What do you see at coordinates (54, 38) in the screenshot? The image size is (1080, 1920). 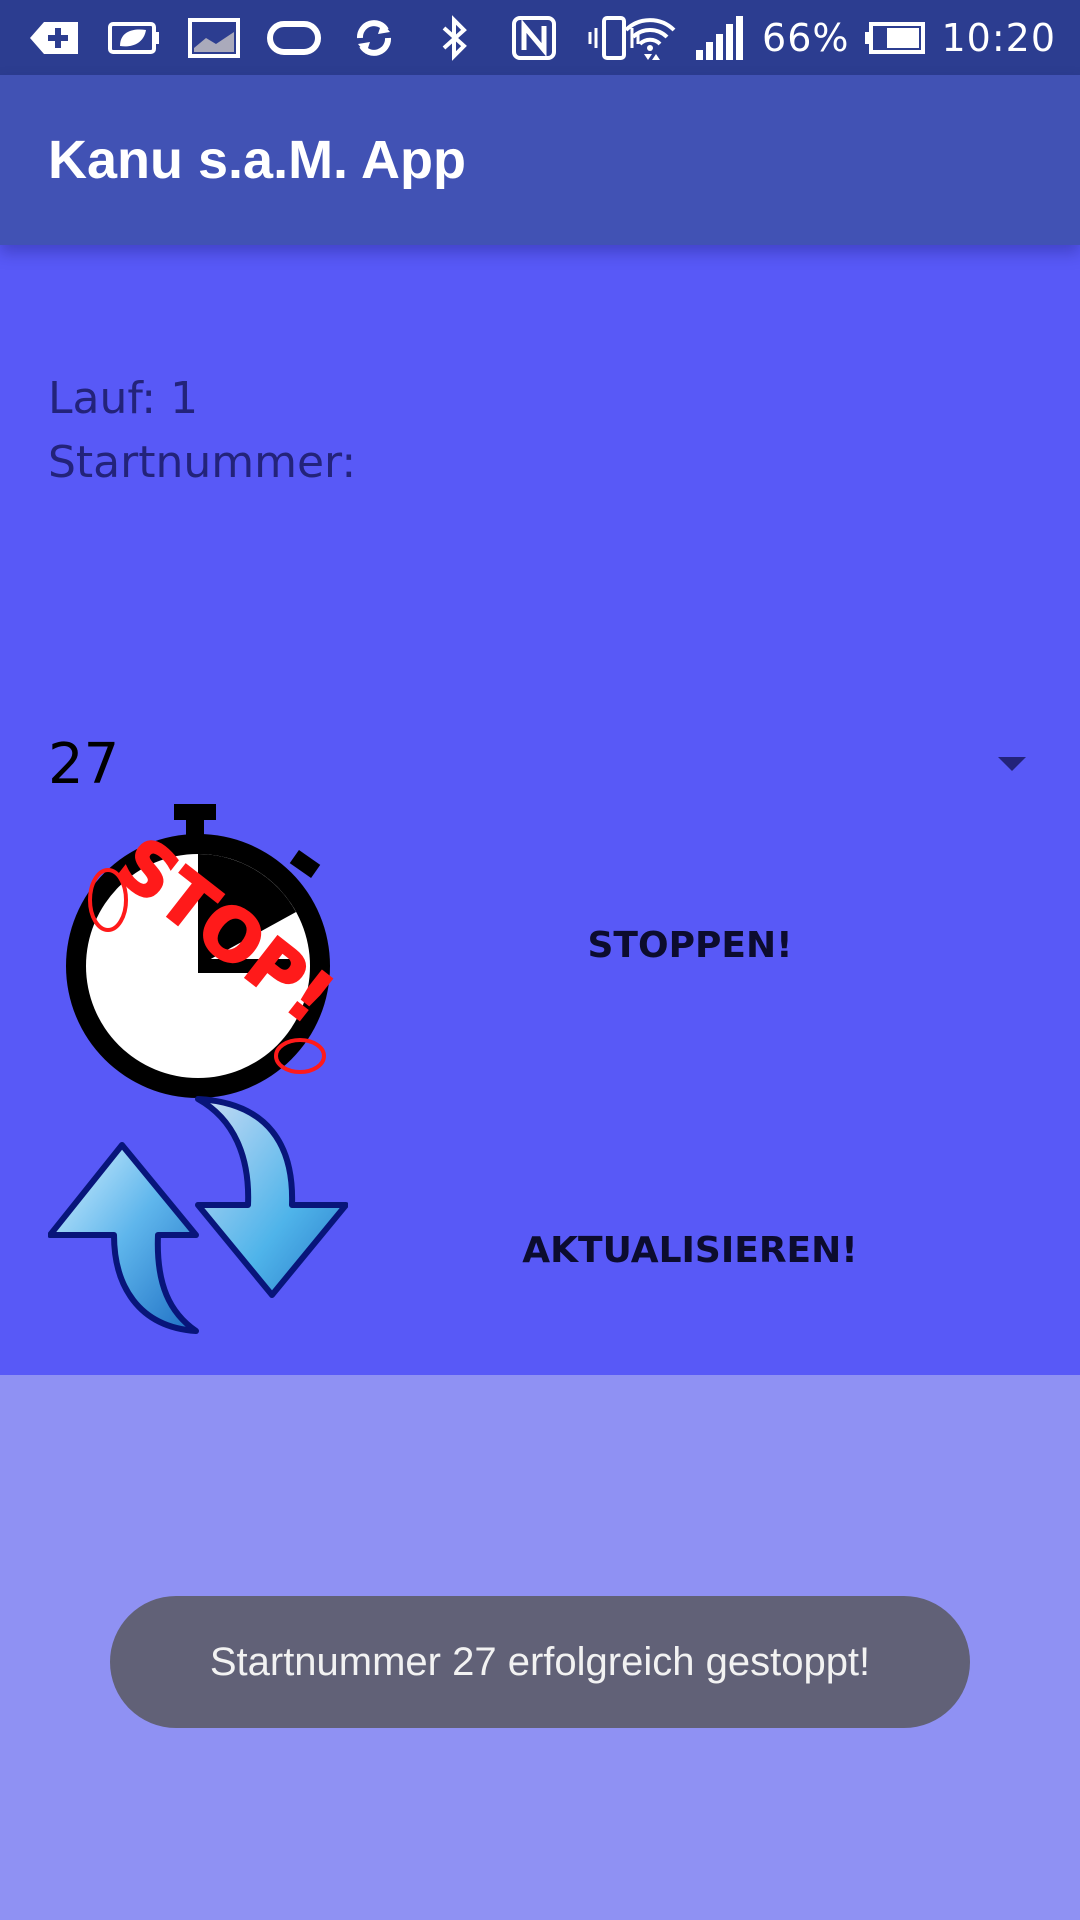 I see `back-plus-icon` at bounding box center [54, 38].